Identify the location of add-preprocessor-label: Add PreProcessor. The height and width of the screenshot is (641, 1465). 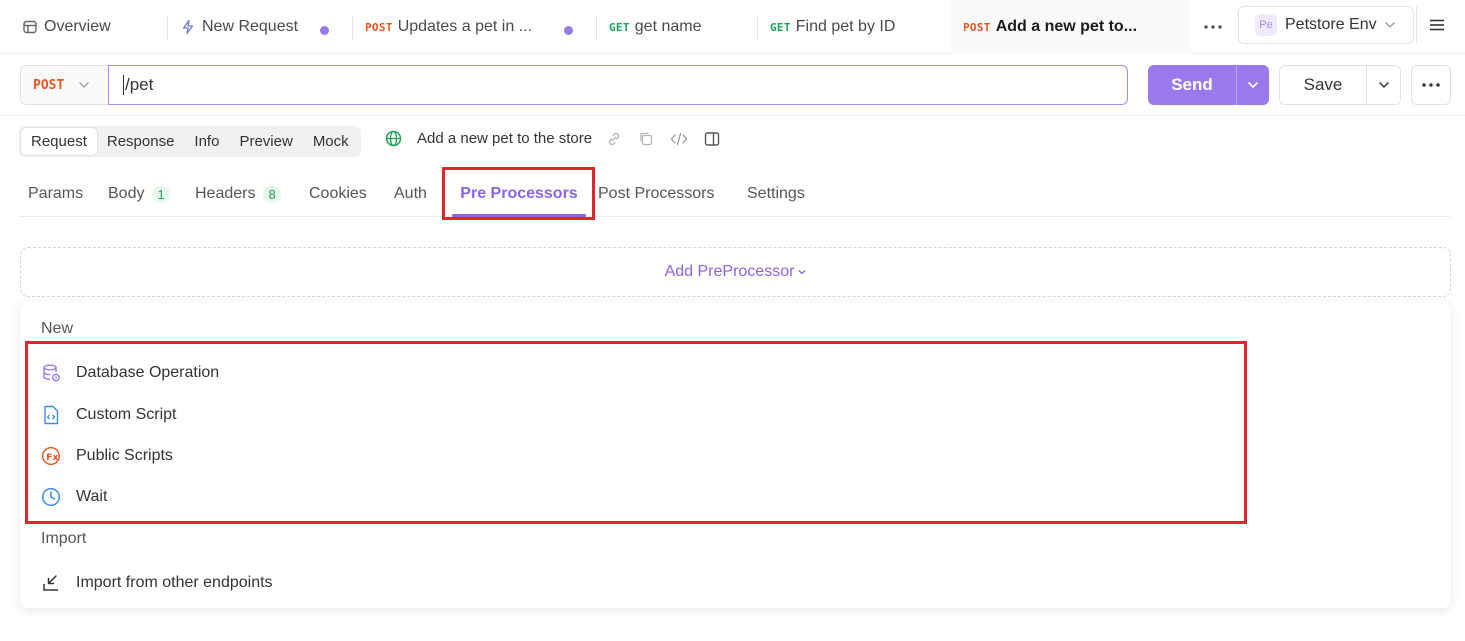
(729, 271).